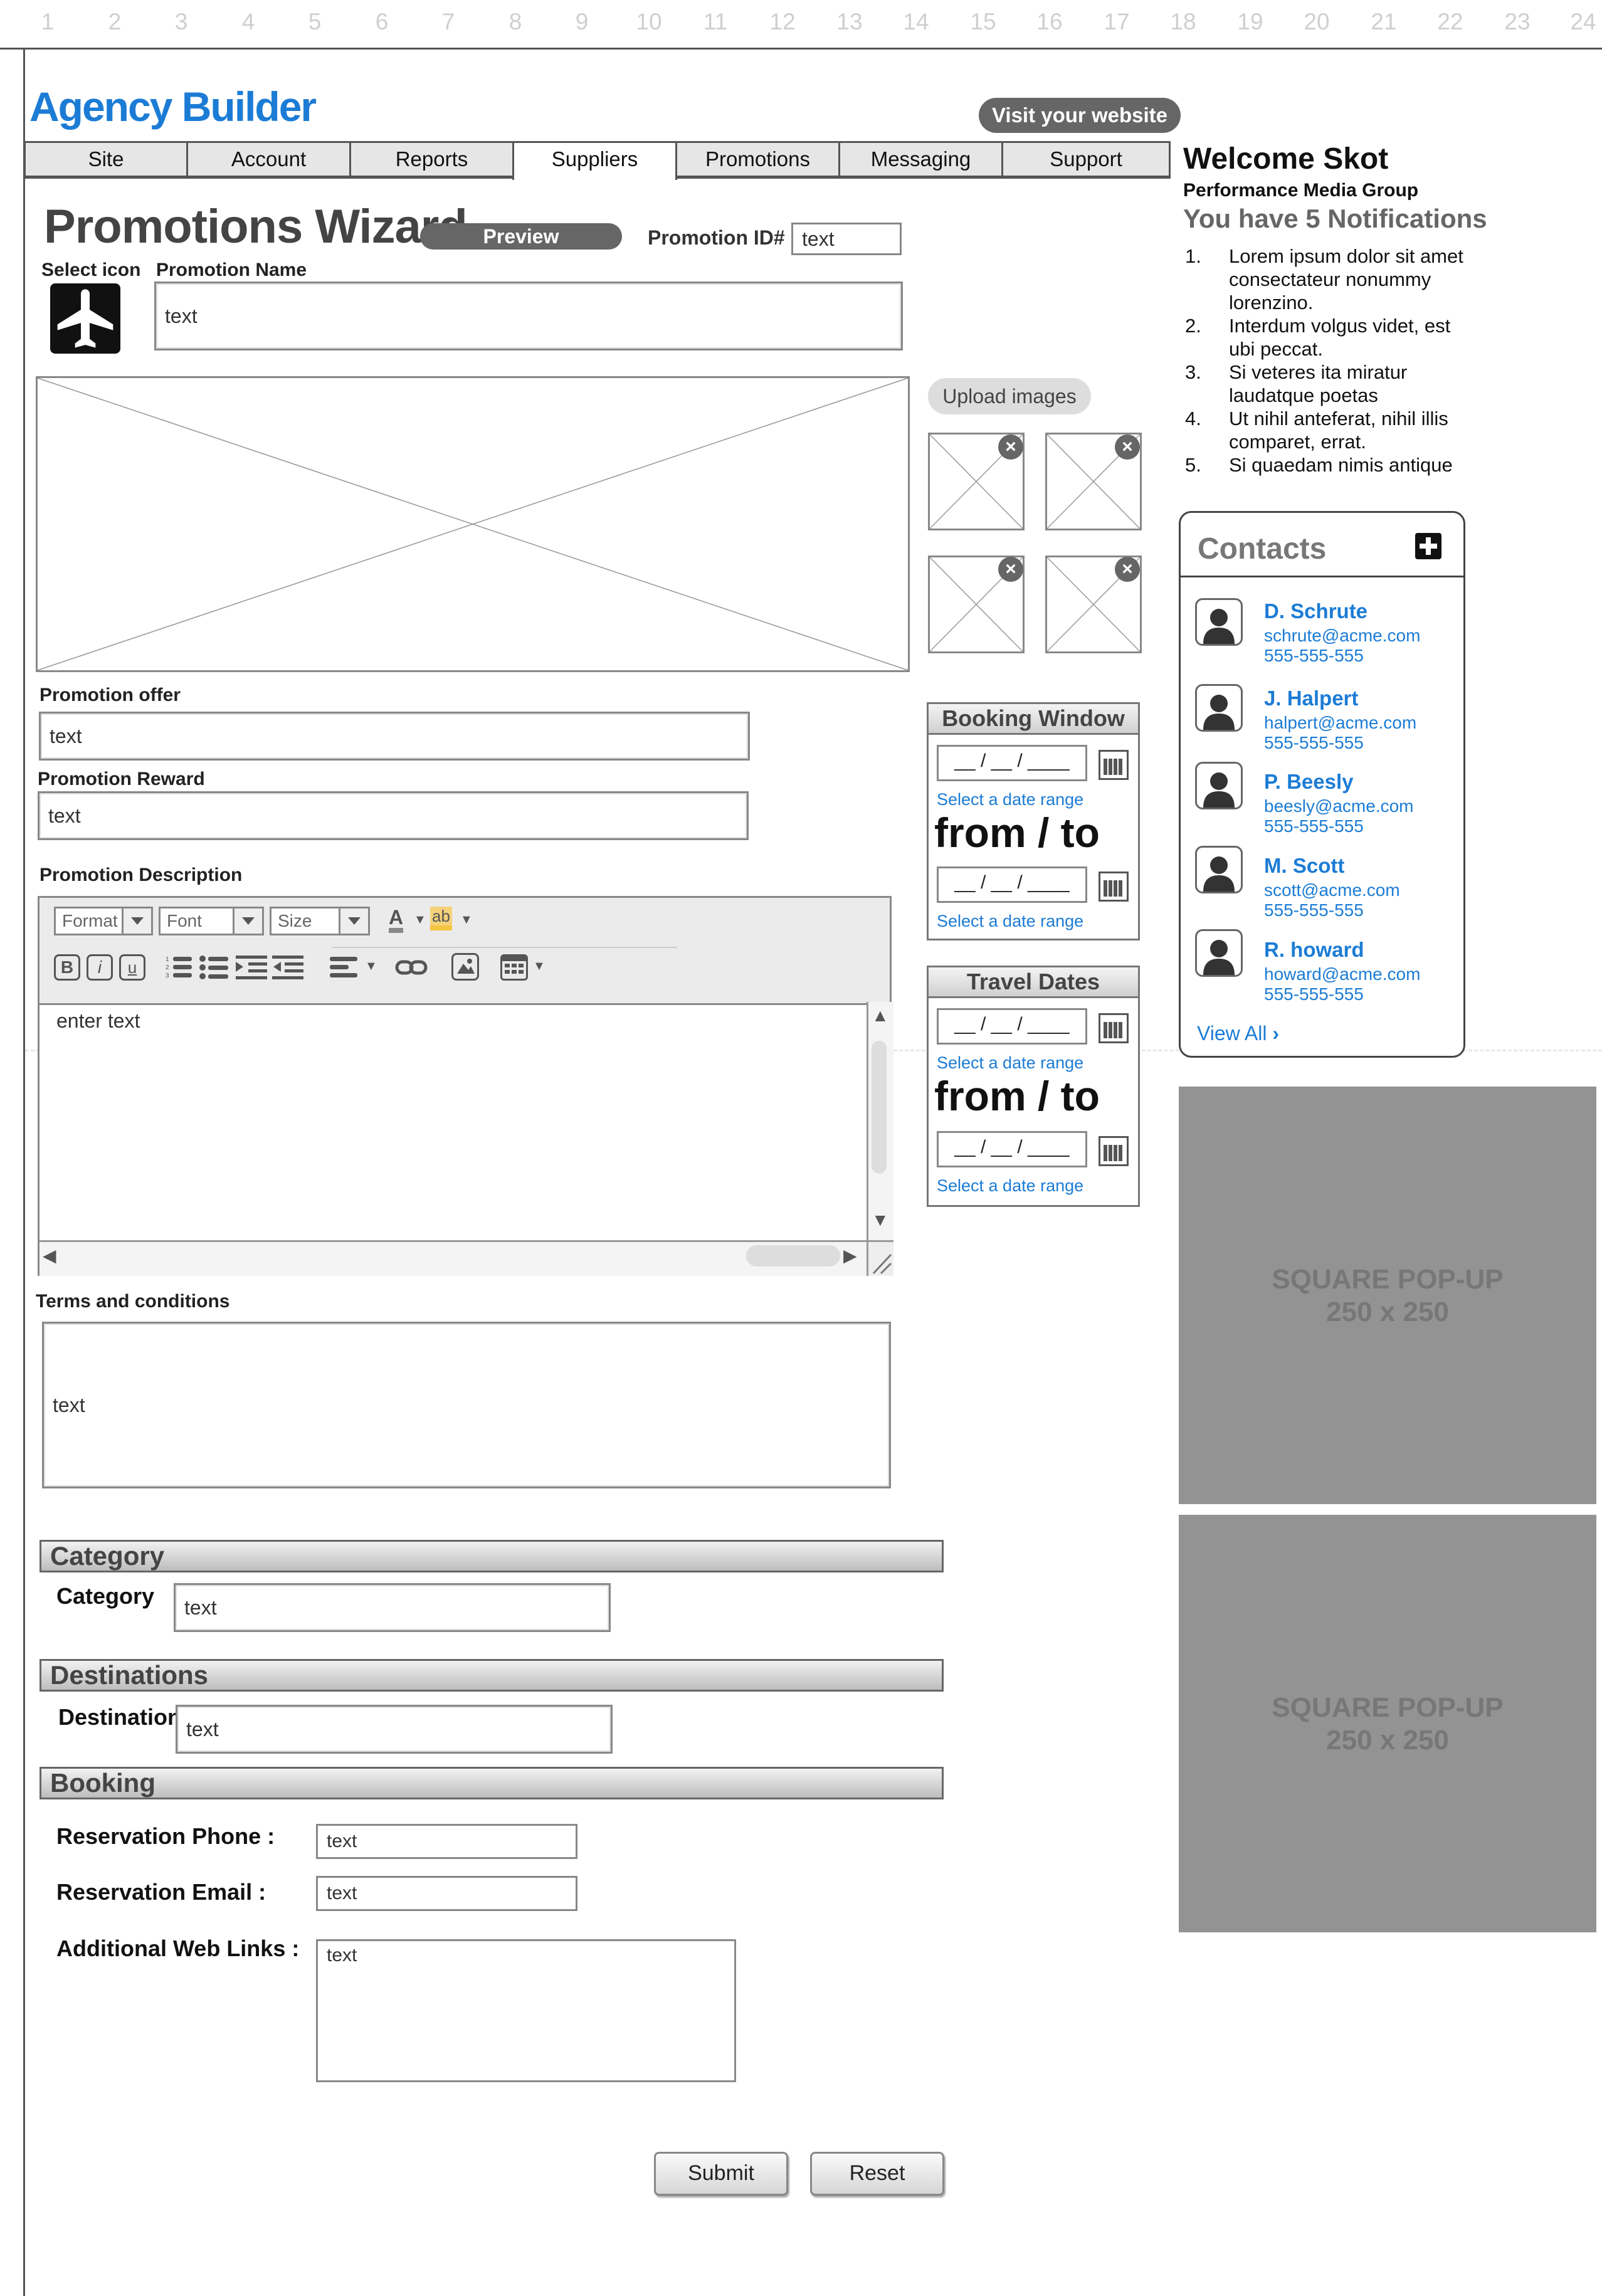 The height and width of the screenshot is (2296, 1602). What do you see at coordinates (916, 21) in the screenshot?
I see `ruler-mark: 14` at bounding box center [916, 21].